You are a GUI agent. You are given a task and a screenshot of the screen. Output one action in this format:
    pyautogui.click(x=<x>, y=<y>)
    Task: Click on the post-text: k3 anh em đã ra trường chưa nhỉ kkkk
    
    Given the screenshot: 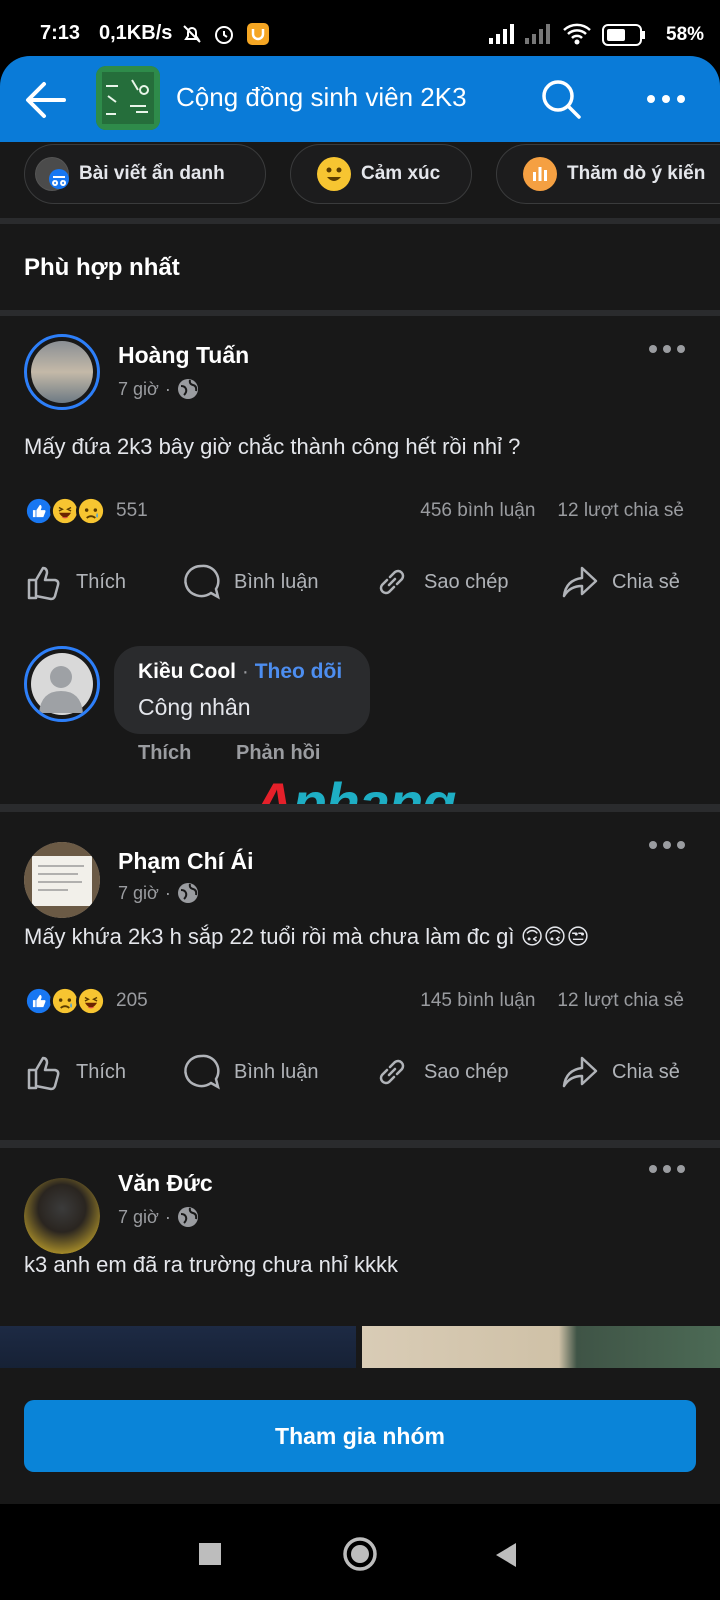 What is the action you would take?
    pyautogui.click(x=211, y=1264)
    